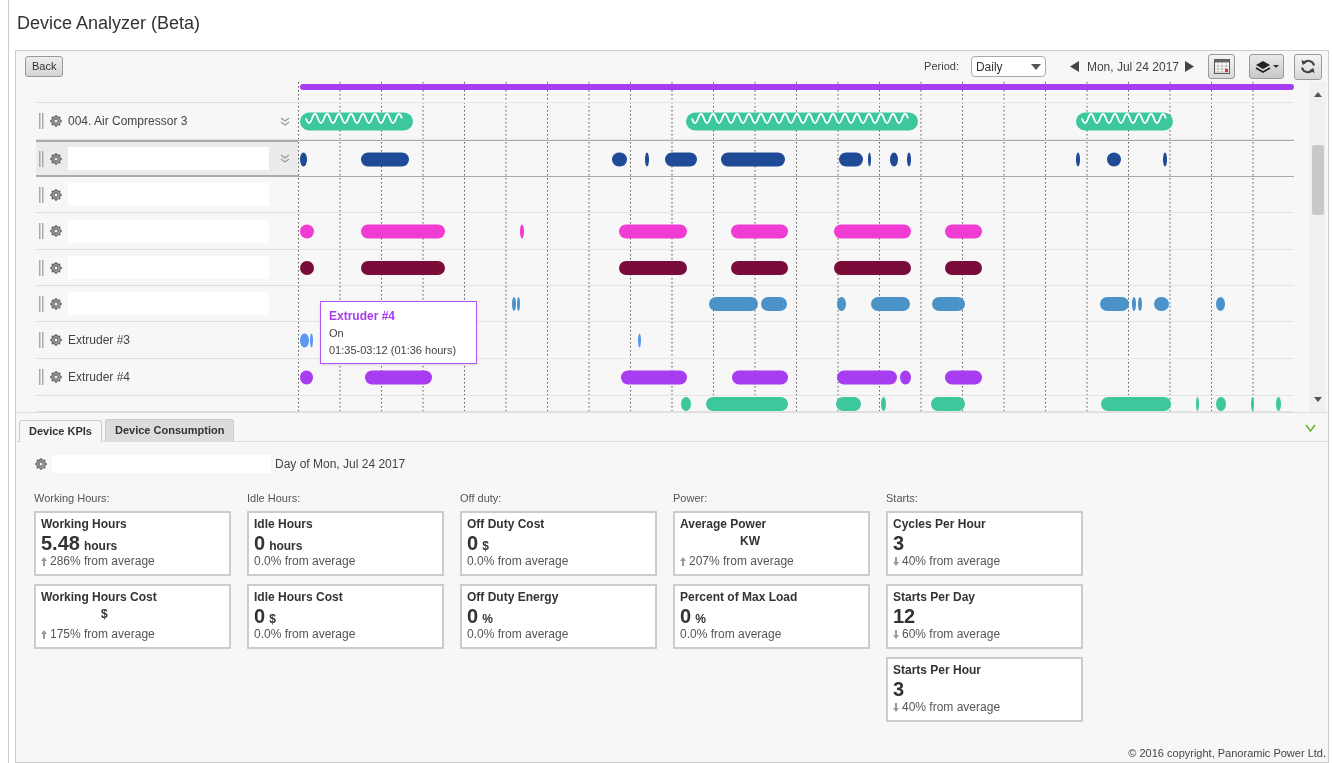 Image resolution: width=1333 pixels, height=763 pixels. Describe the element at coordinates (938, 670) in the screenshot. I see `kpi-title: Starts Per Hour` at that location.